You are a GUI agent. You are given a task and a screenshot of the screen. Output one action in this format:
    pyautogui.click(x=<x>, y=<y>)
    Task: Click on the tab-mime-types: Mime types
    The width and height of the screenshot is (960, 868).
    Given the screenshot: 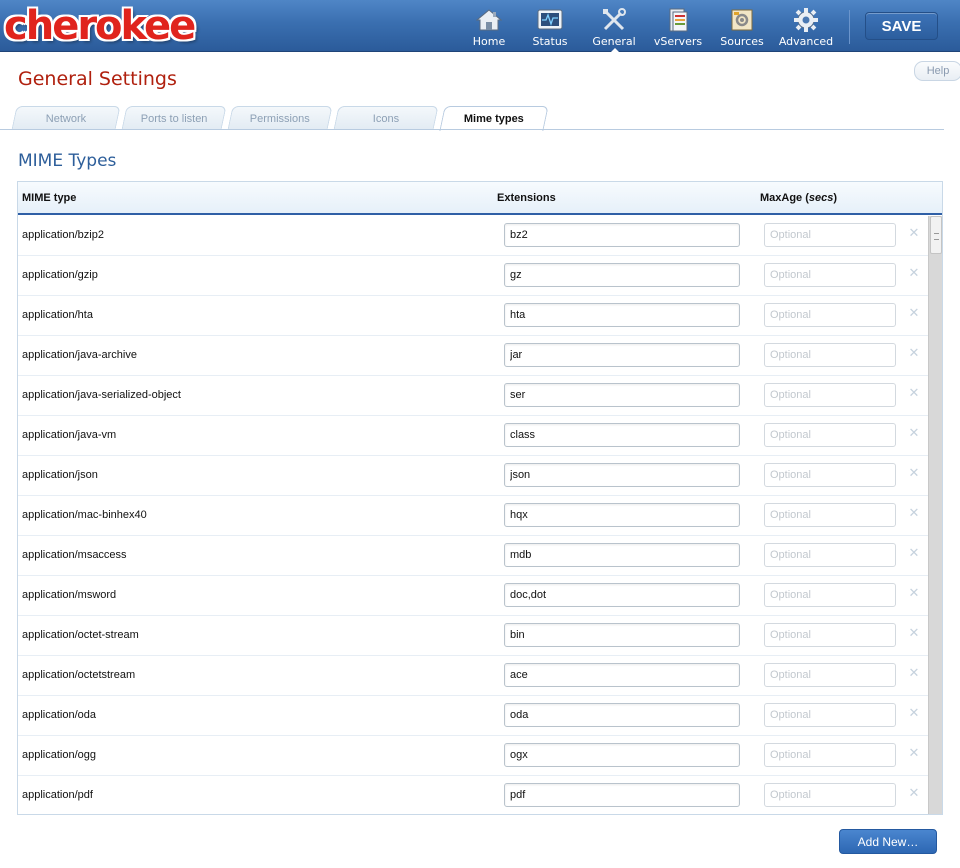 What is the action you would take?
    pyautogui.click(x=494, y=118)
    